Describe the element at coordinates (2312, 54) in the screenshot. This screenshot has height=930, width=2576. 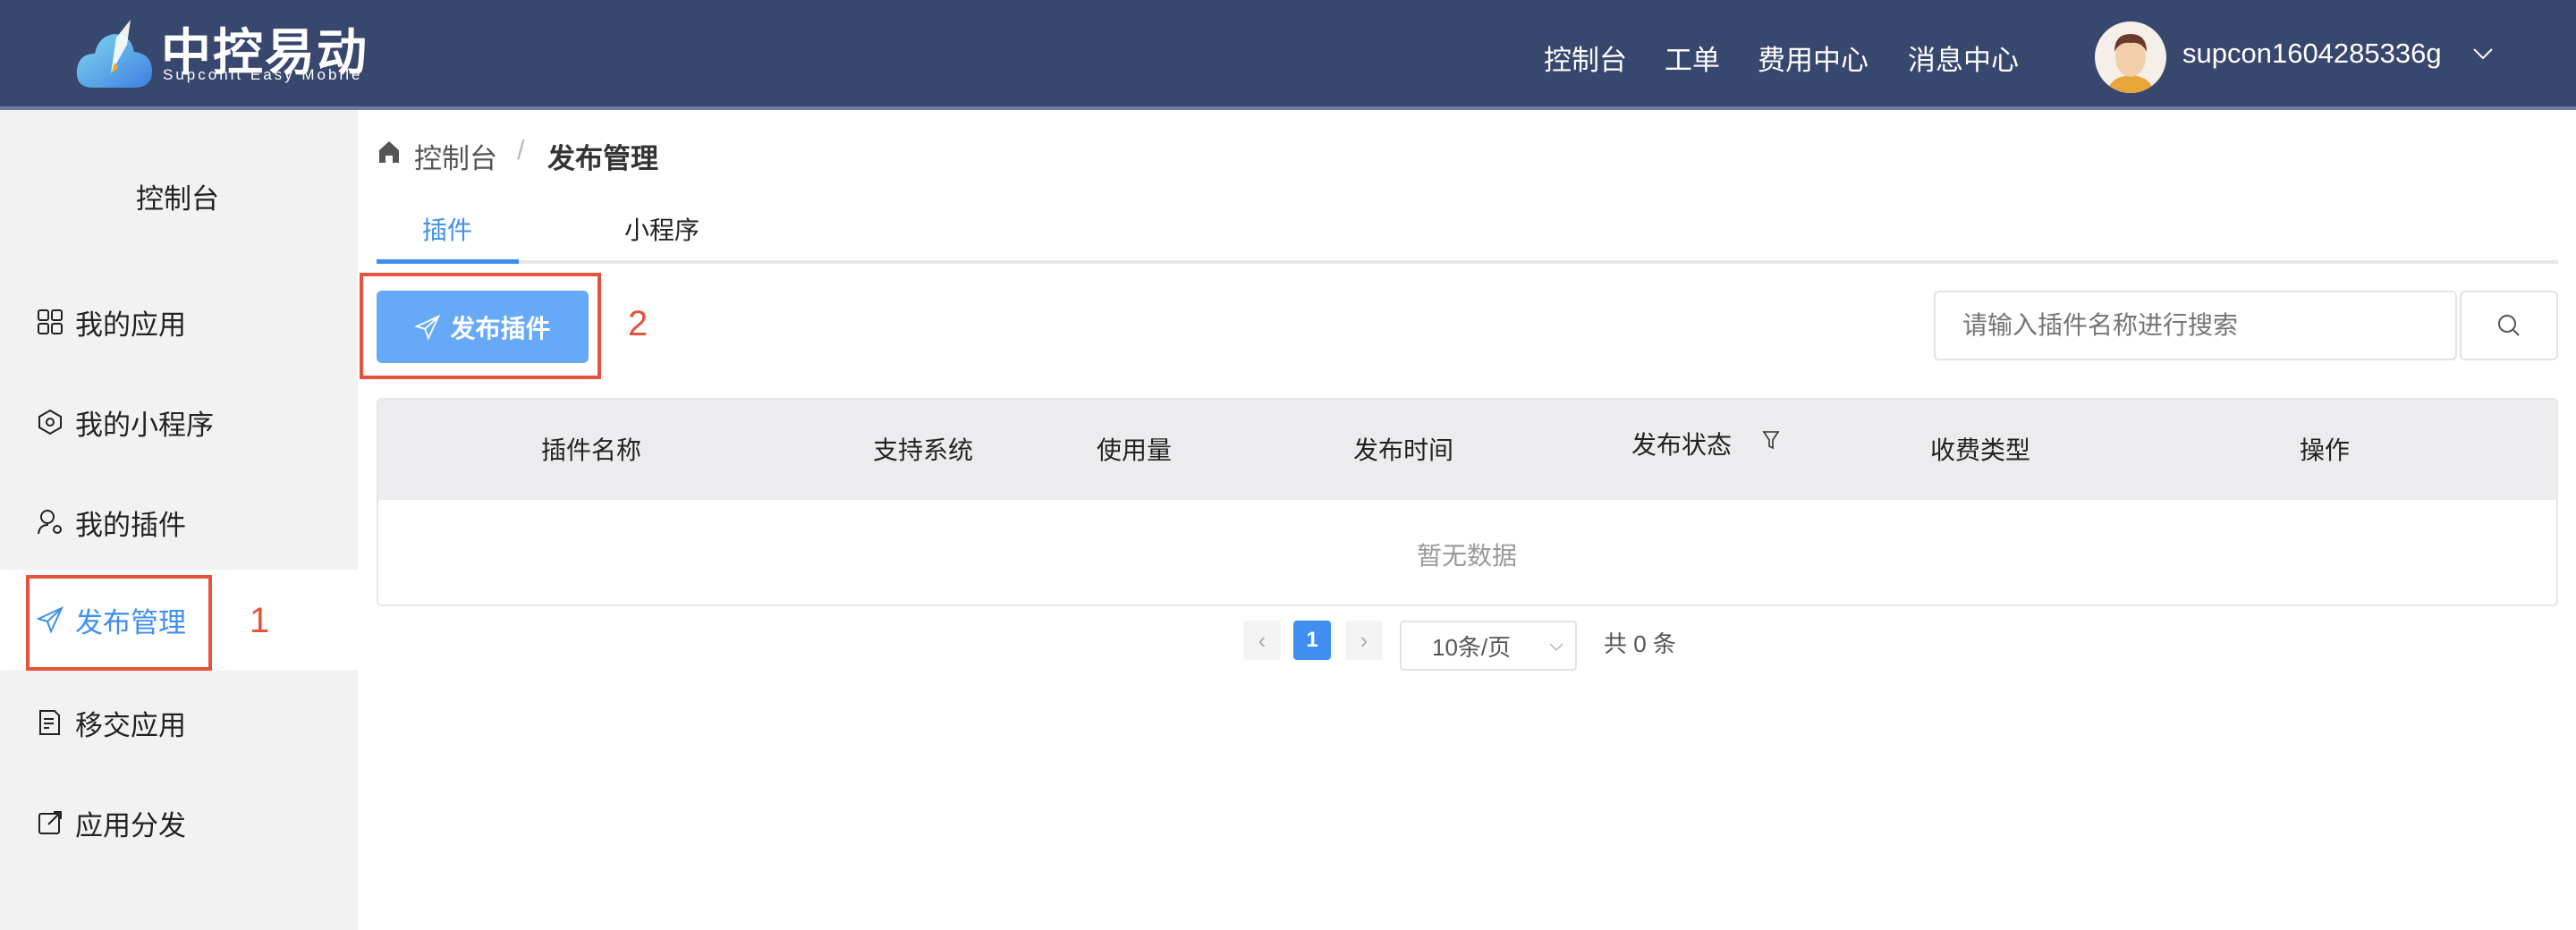
I see `username: supcon1604285336g` at that location.